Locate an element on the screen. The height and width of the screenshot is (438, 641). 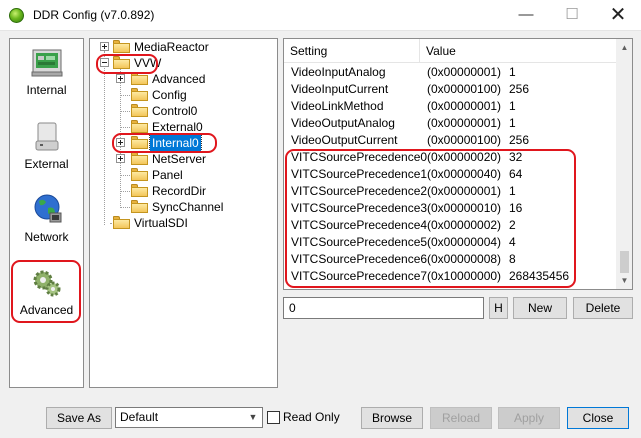
tree-item-syncchannel: SyncChannel is located at coordinates (183, 207).